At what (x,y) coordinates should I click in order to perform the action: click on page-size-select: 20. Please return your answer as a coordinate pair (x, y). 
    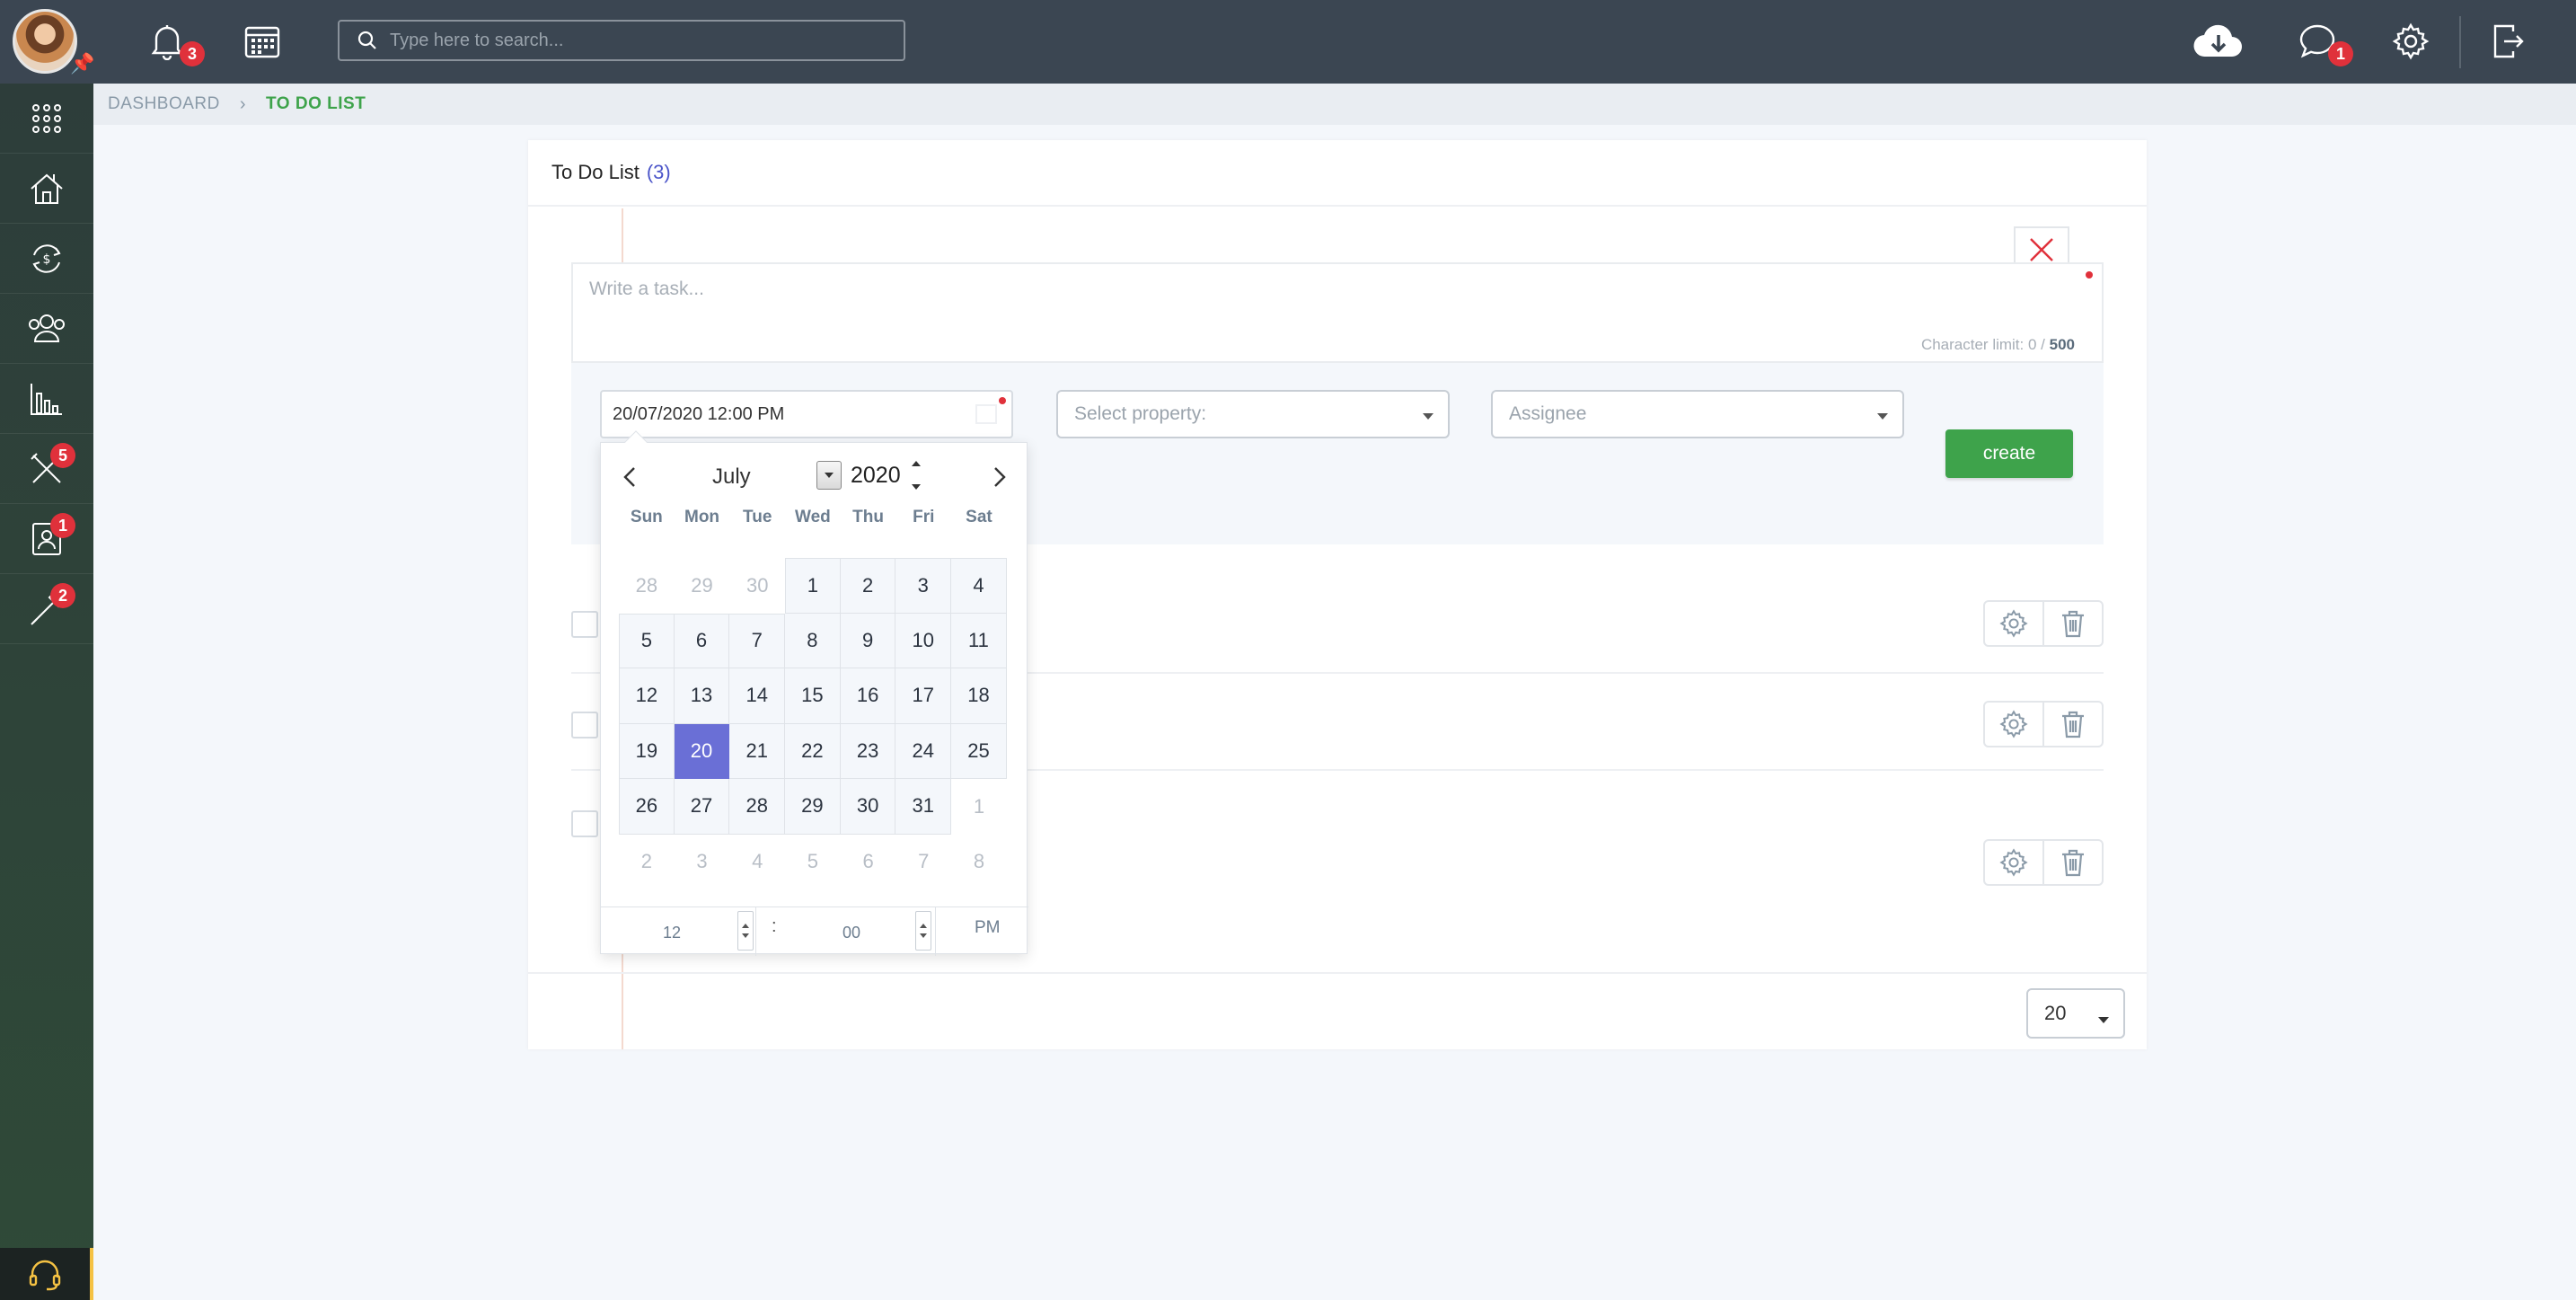
    Looking at the image, I should click on (2075, 1013).